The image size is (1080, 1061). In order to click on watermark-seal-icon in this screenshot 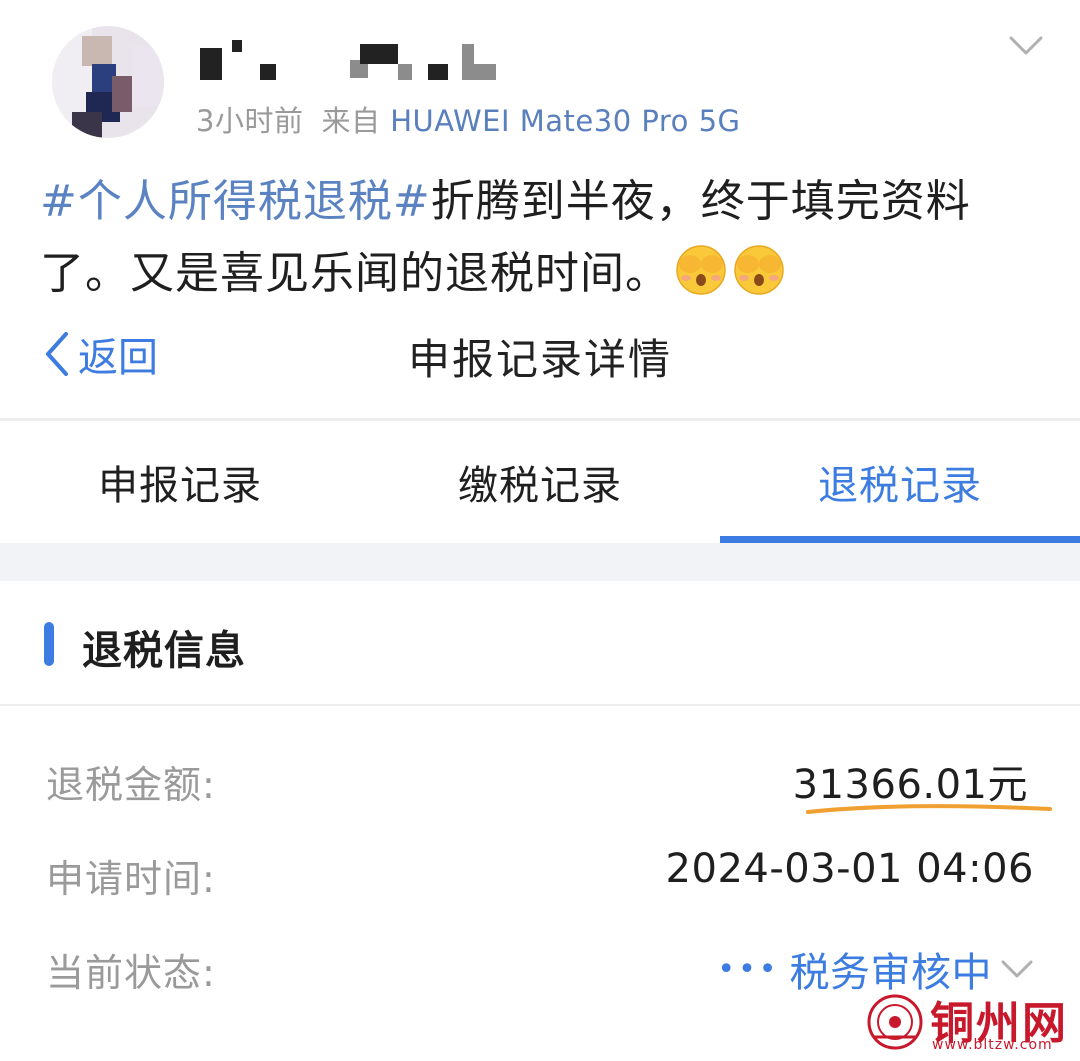, I will do `click(895, 1022)`.